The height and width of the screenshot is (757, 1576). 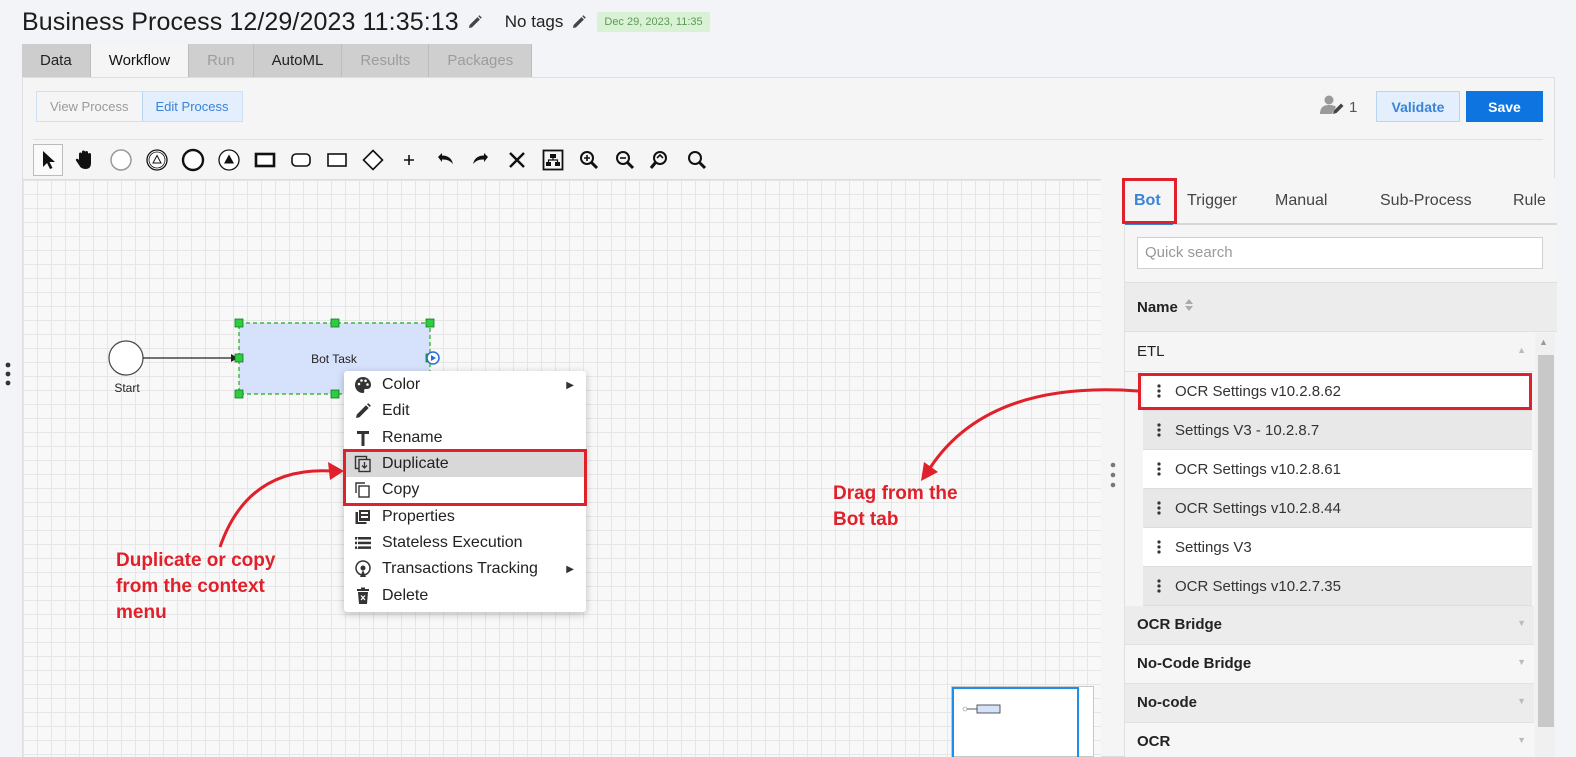 I want to click on tab-automl: AutoML, so click(x=298, y=60).